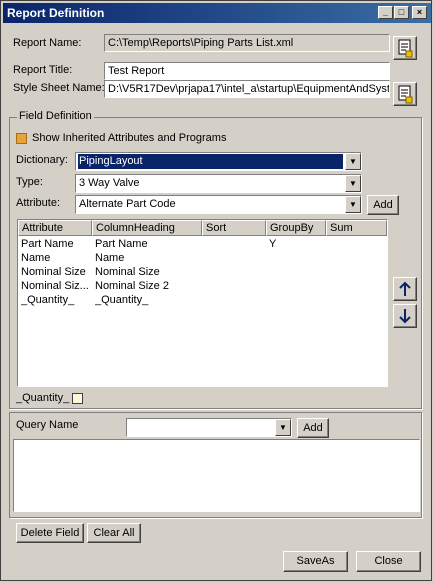 The image size is (434, 583). I want to click on report-name-field: C:\Temp\Reports\Piping Parts List.xml, so click(247, 43).